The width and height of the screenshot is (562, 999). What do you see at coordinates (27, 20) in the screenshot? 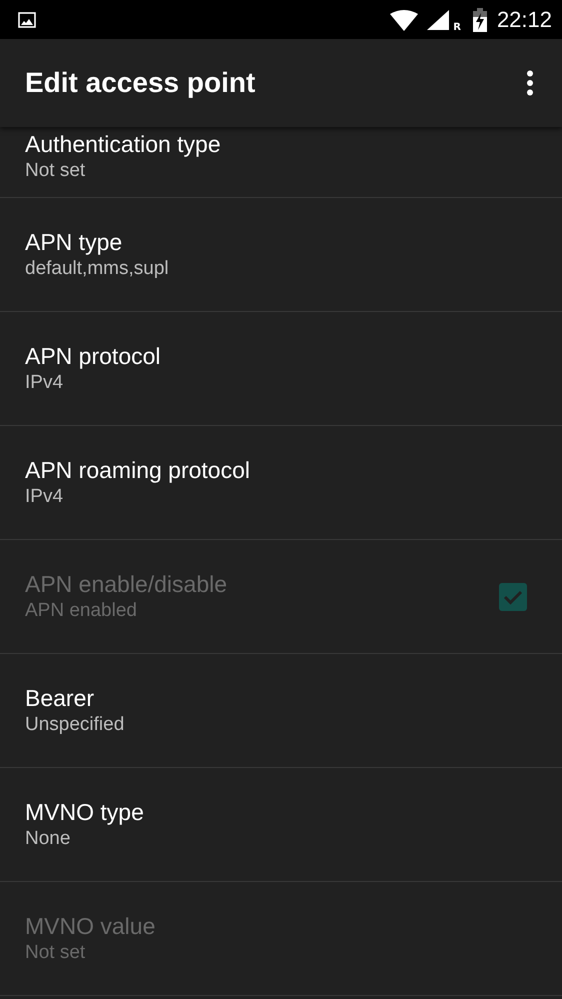
I see `picture-icon` at bounding box center [27, 20].